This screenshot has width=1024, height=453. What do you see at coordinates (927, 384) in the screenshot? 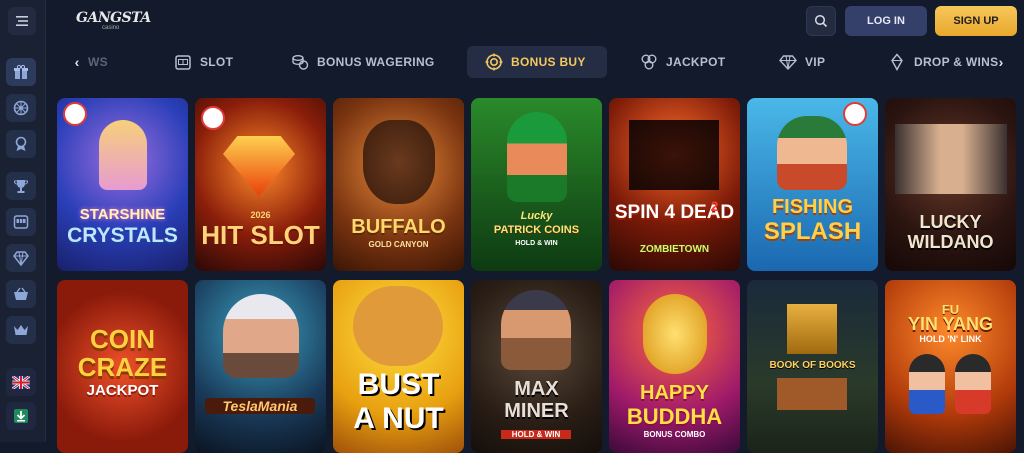
I see `boy-figure-art` at bounding box center [927, 384].